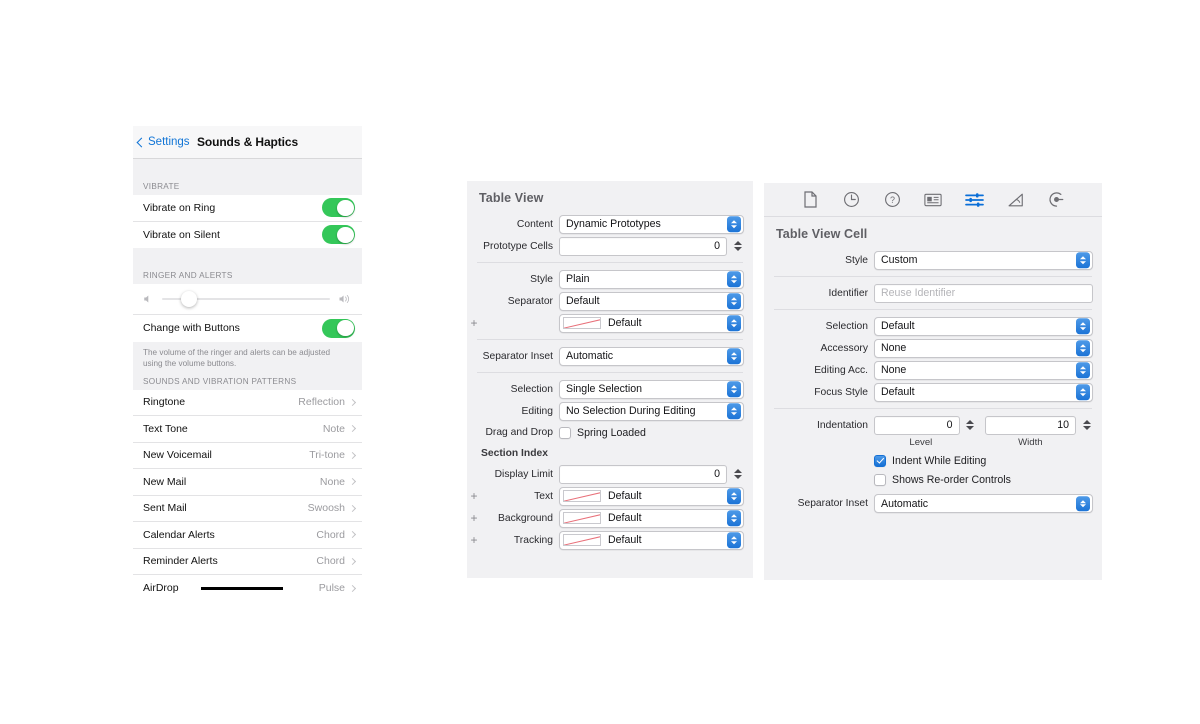 The width and height of the screenshot is (1200, 724). I want to click on list-item: Vibrate on Ring, so click(247, 208).